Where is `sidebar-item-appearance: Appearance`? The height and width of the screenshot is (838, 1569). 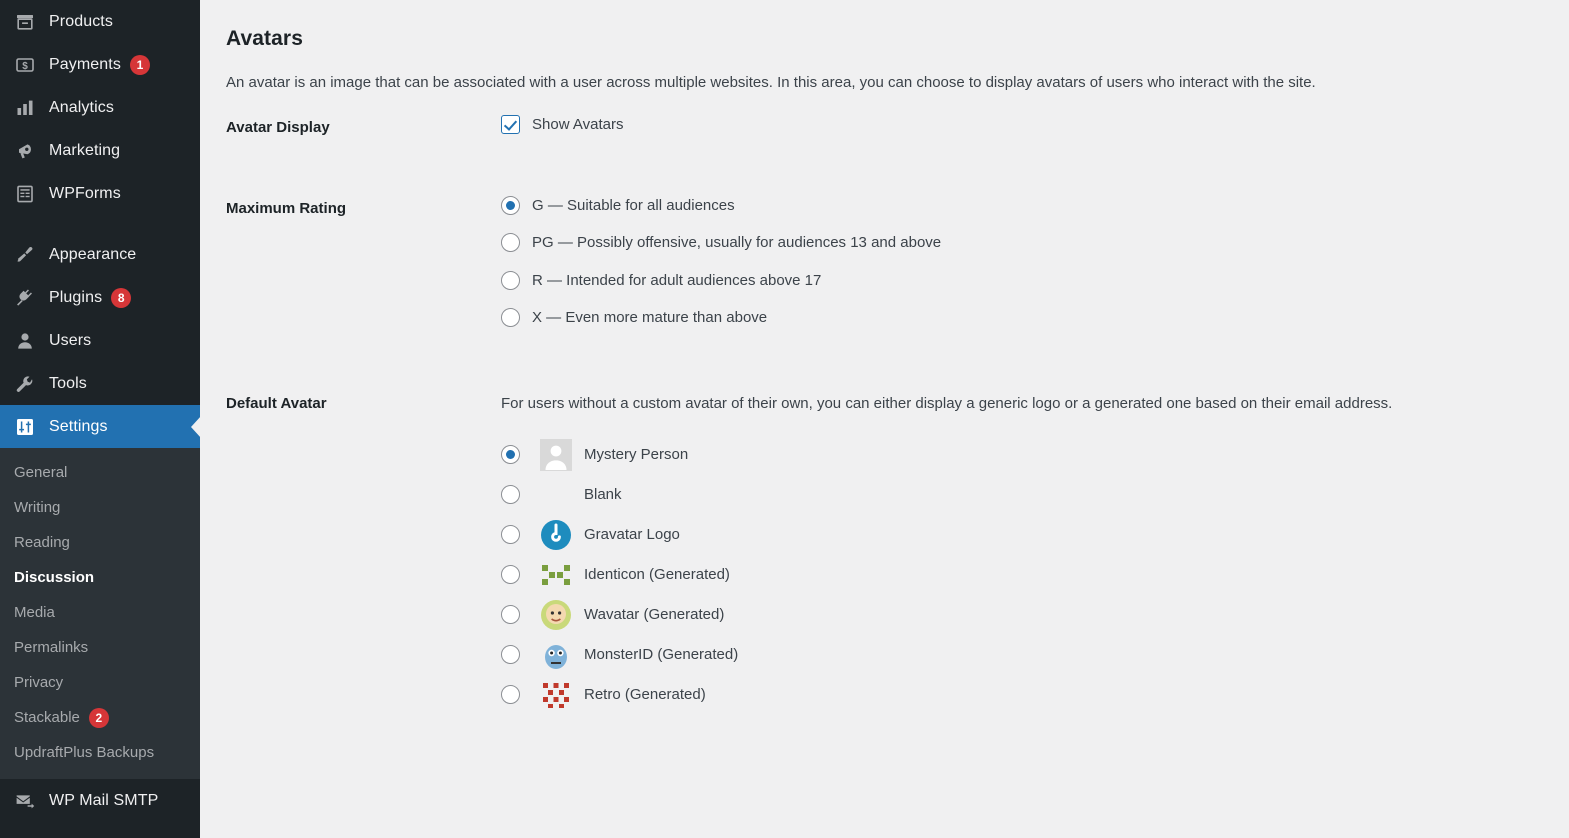
sidebar-item-appearance: Appearance is located at coordinates (100, 254).